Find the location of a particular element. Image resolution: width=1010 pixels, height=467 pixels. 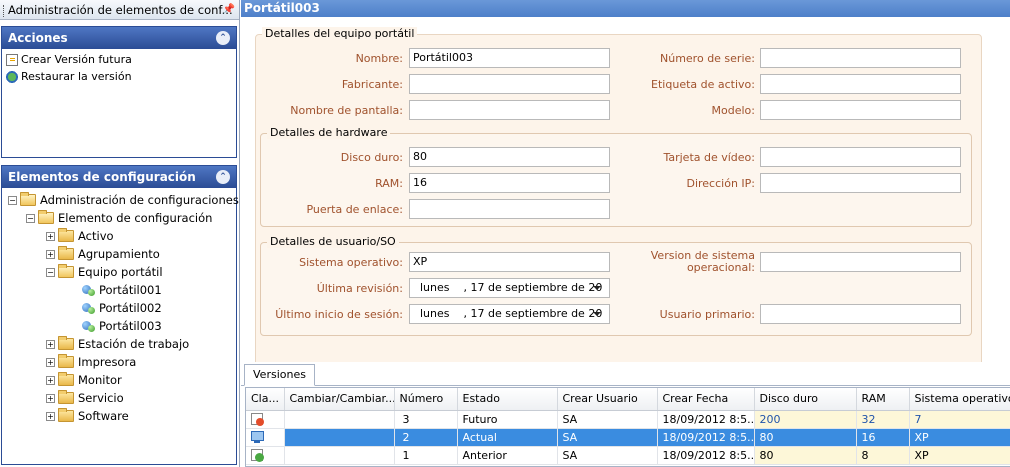

fabricante-input is located at coordinates (509, 84).